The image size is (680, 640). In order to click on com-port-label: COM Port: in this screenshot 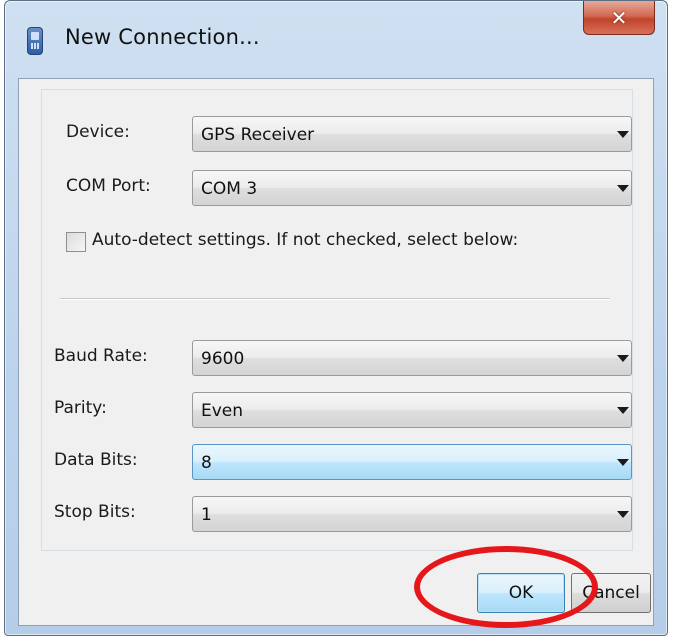, I will do `click(108, 186)`.